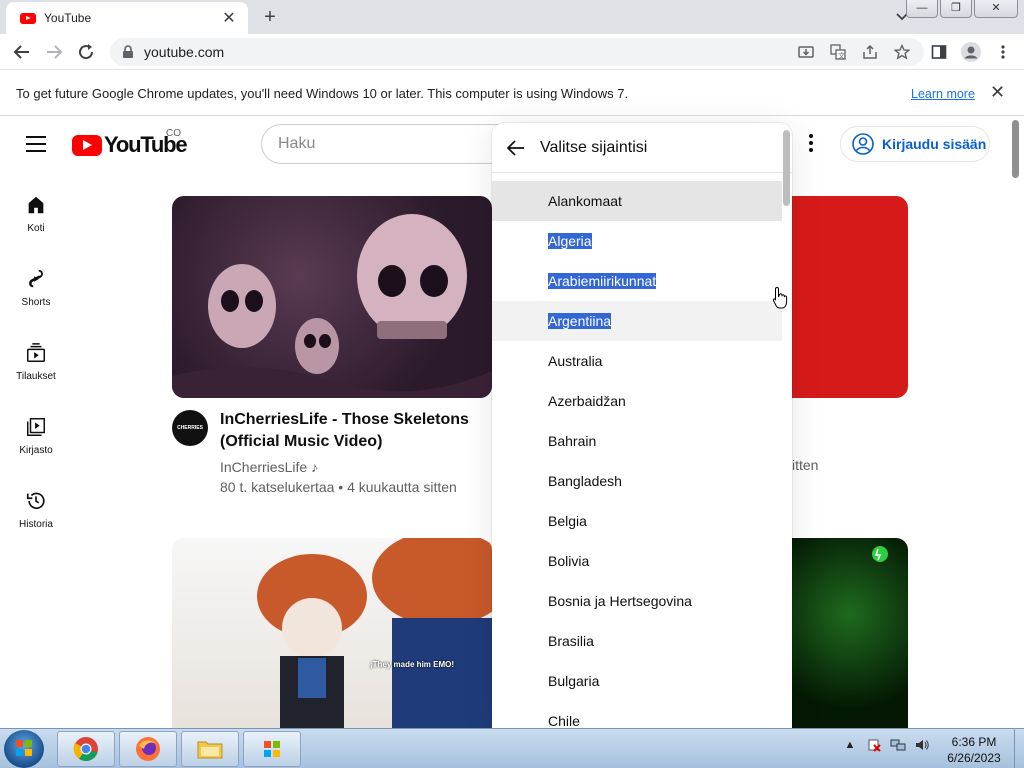  Describe the element at coordinates (997, 92) in the screenshot. I see `infobar-close-icon: ✕` at that location.